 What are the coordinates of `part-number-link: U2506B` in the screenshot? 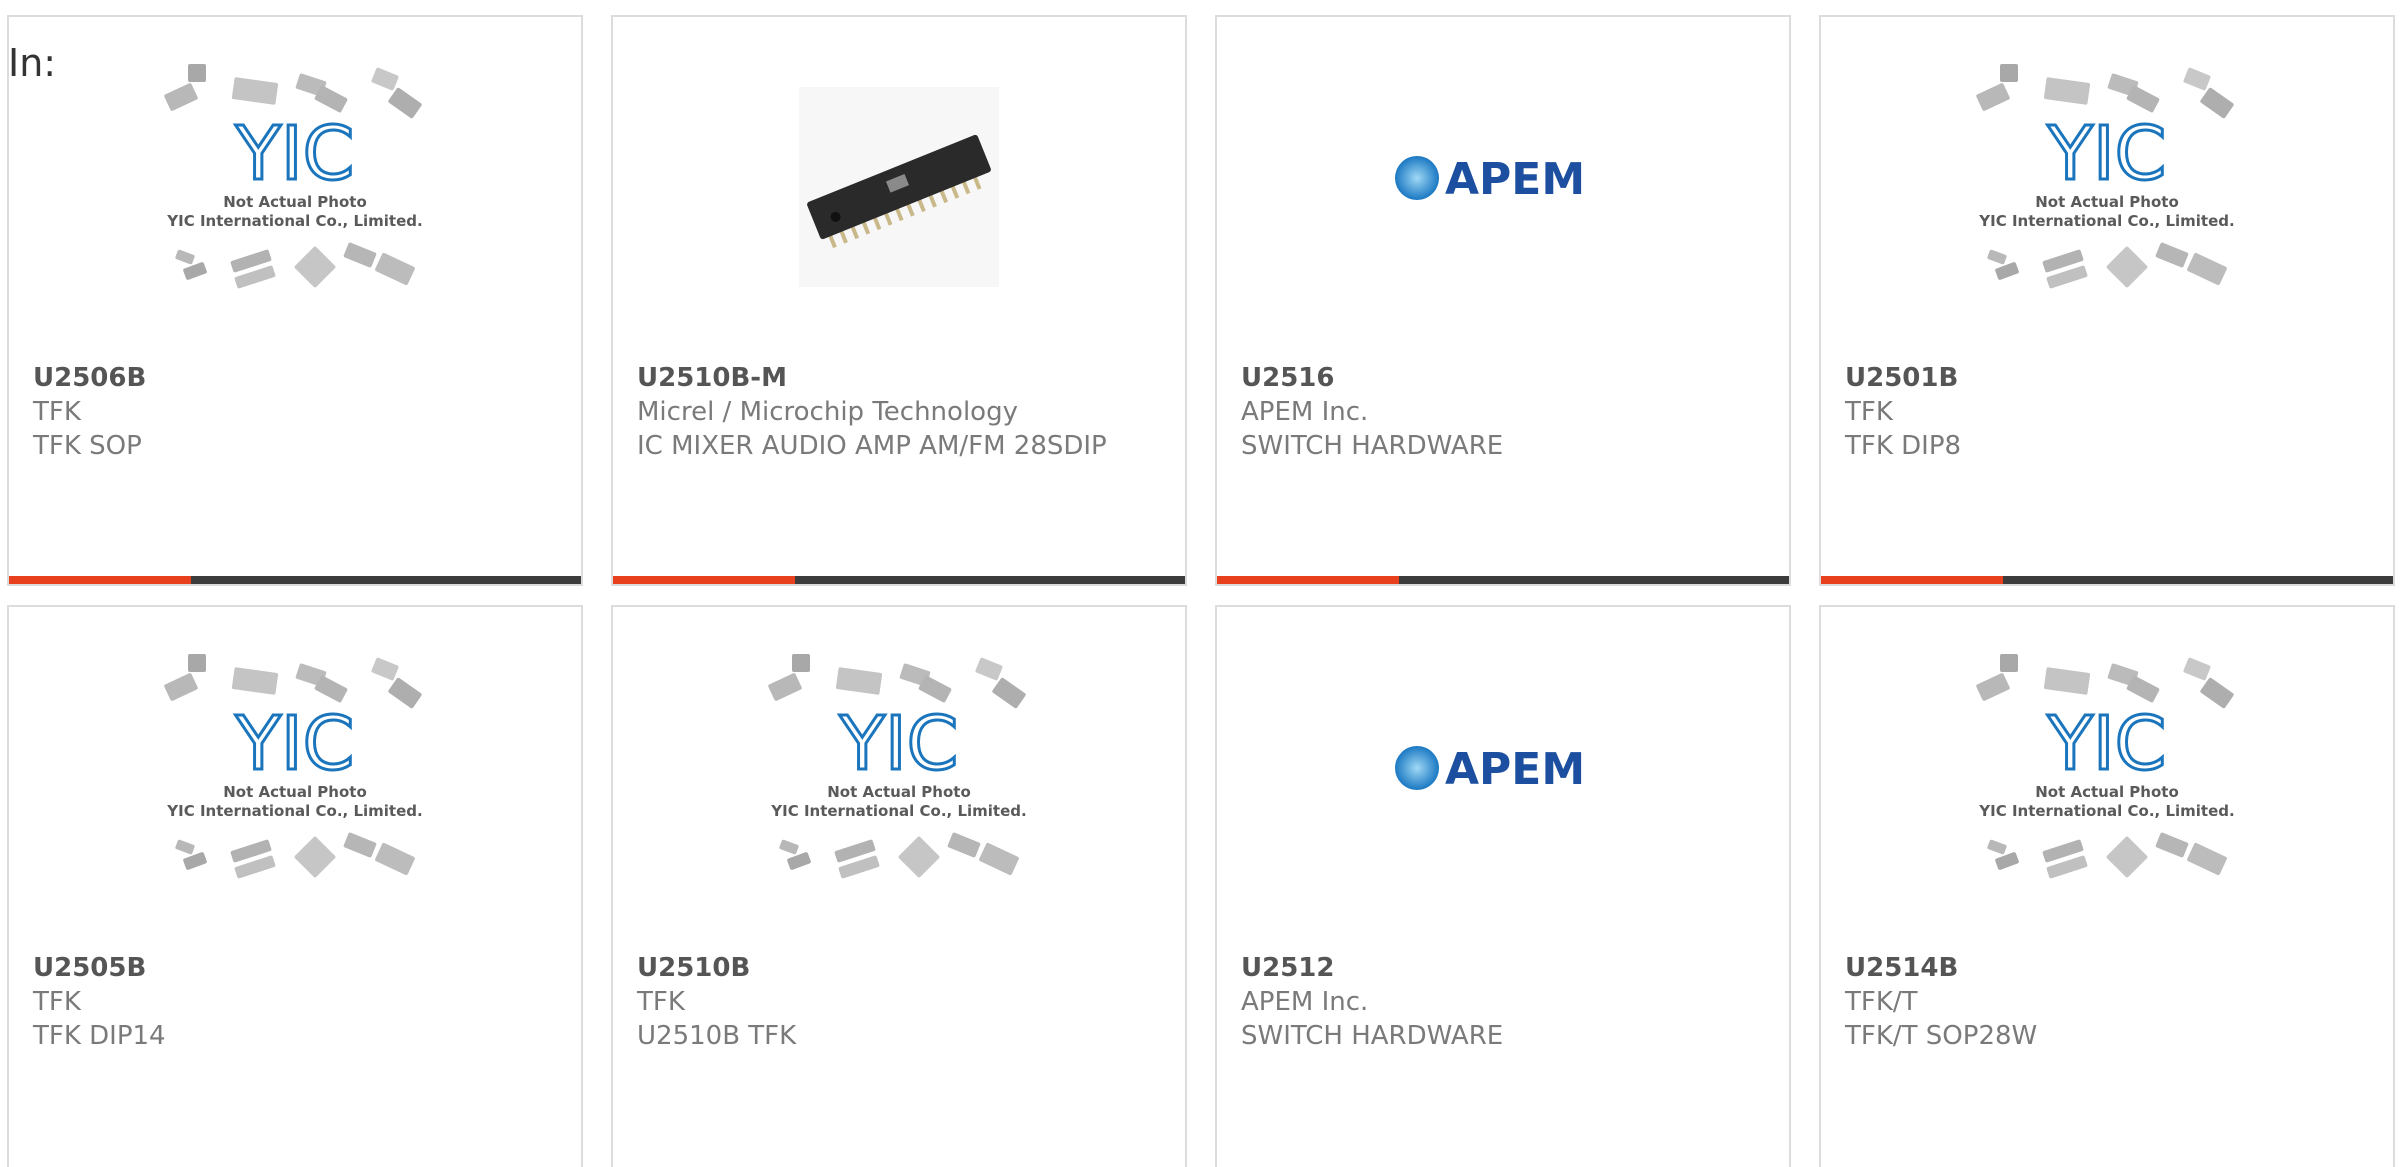 It's located at (295, 378).